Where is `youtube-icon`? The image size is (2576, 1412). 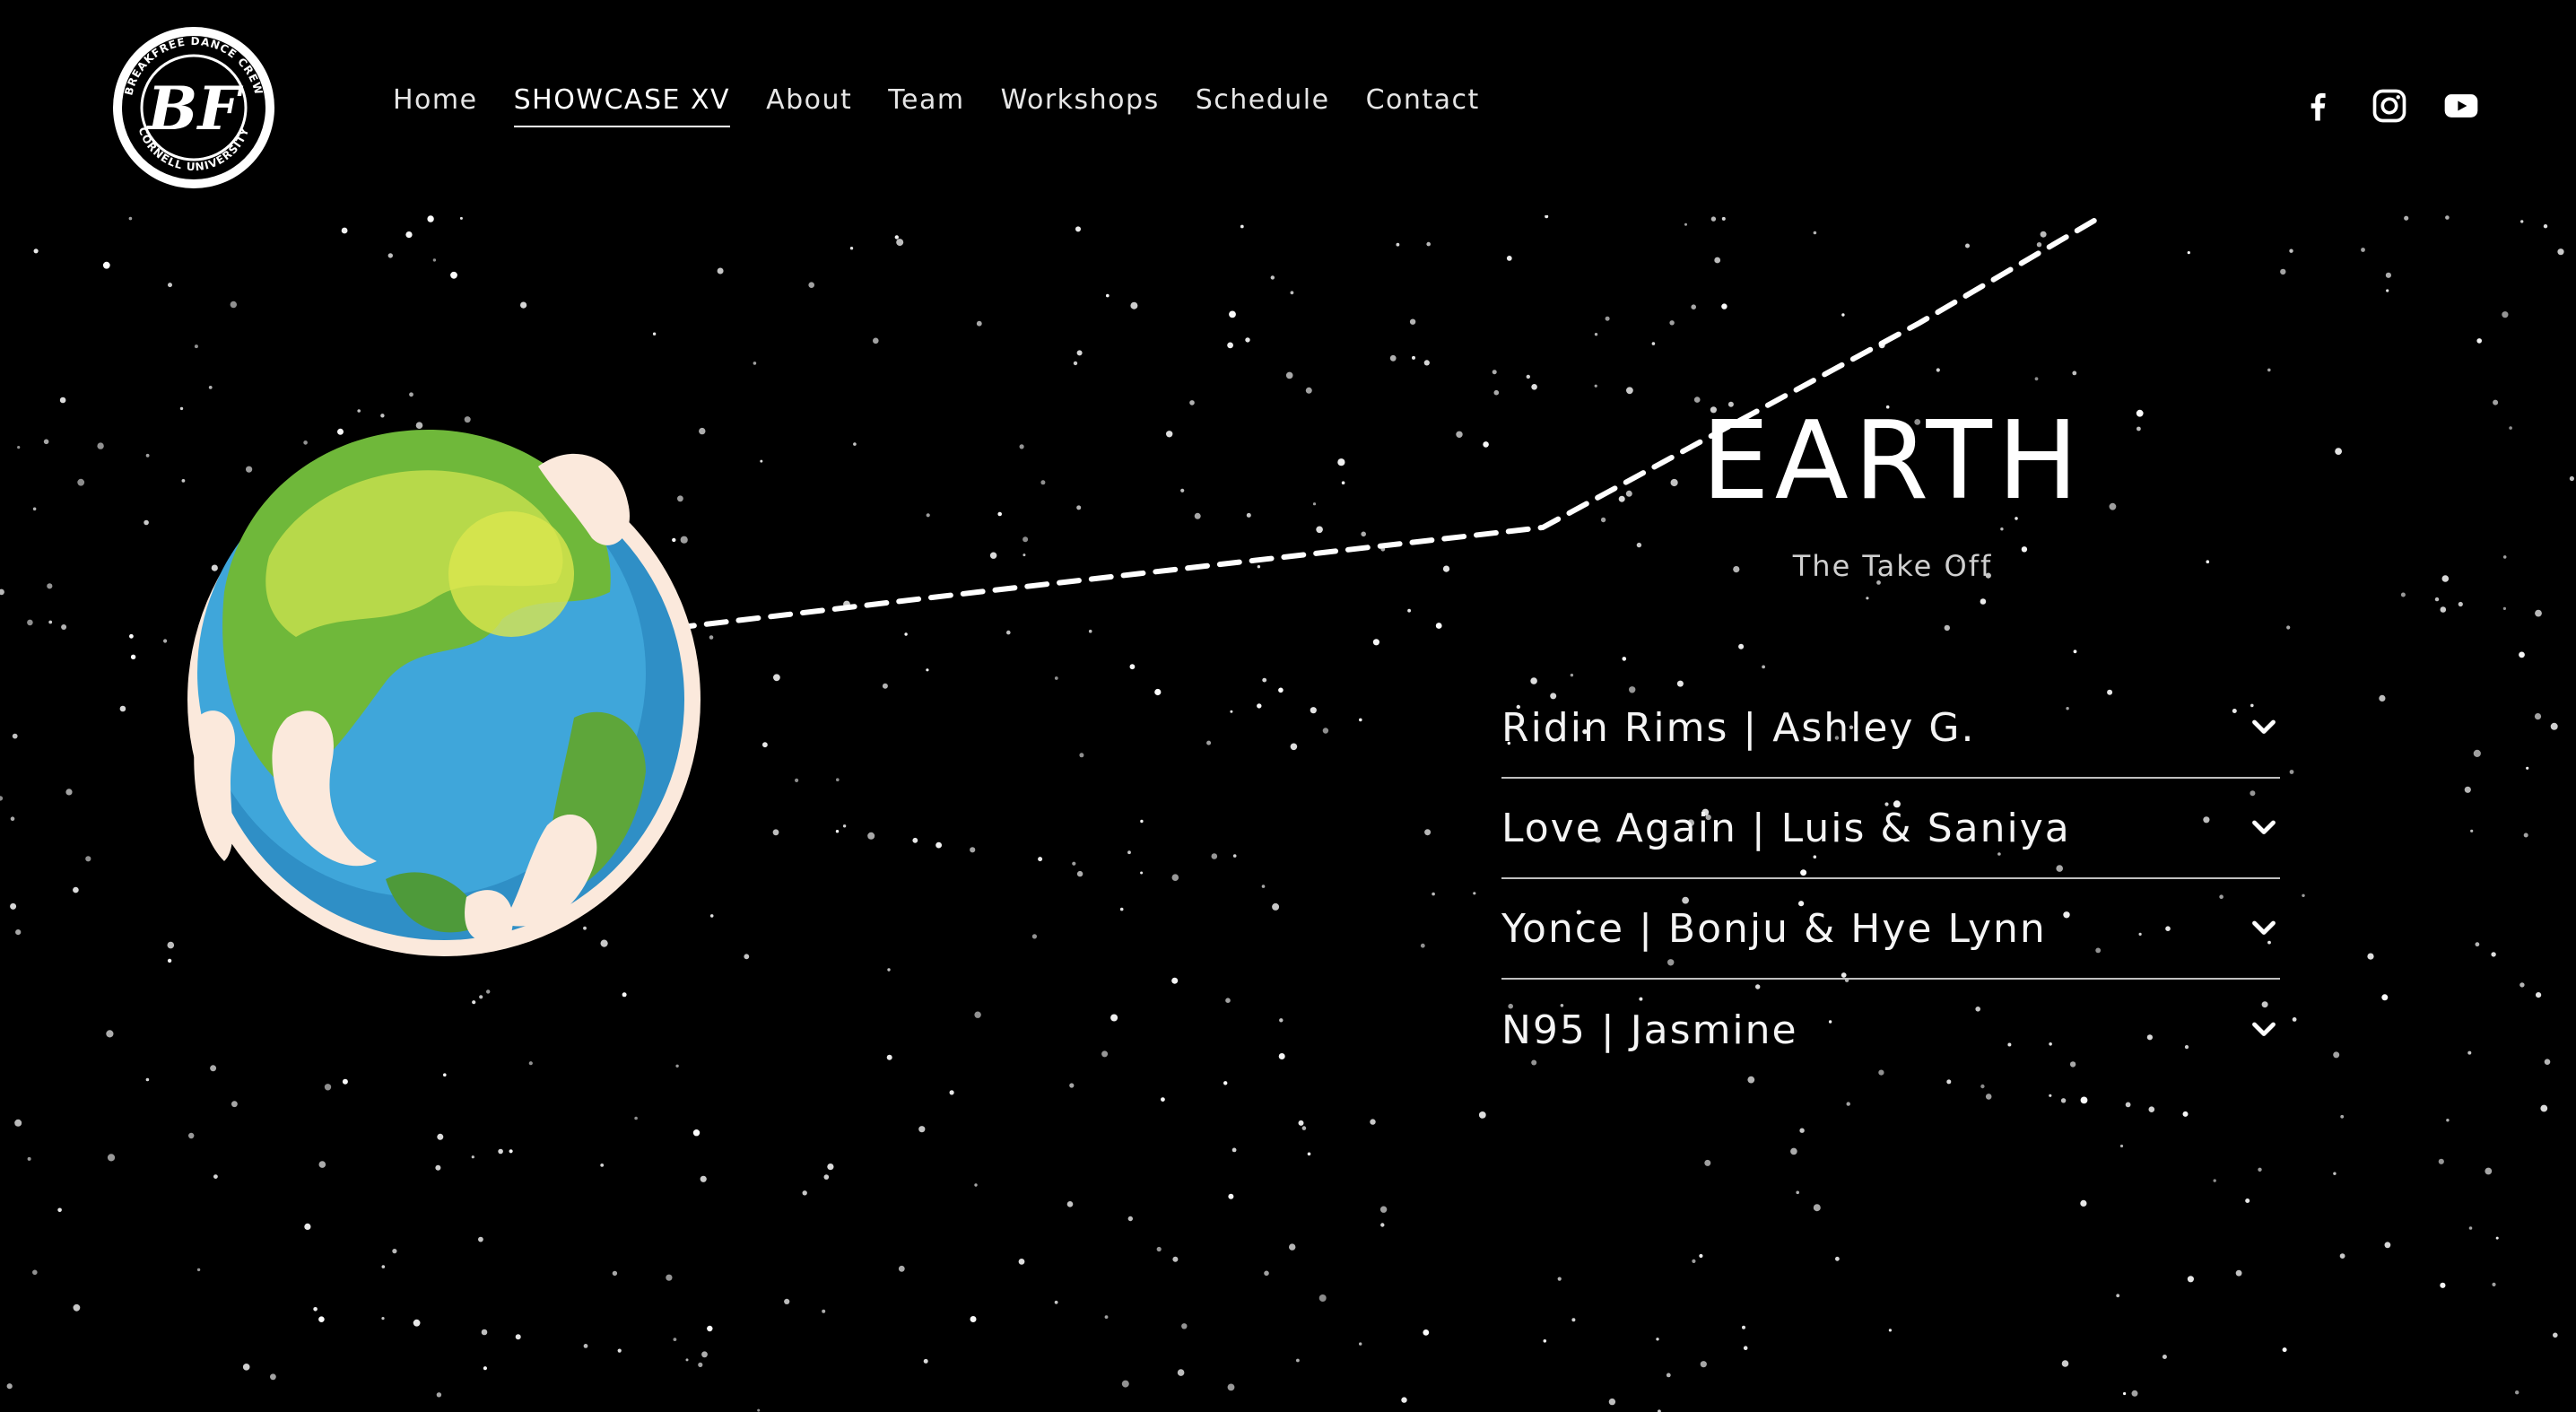 youtube-icon is located at coordinates (2461, 106).